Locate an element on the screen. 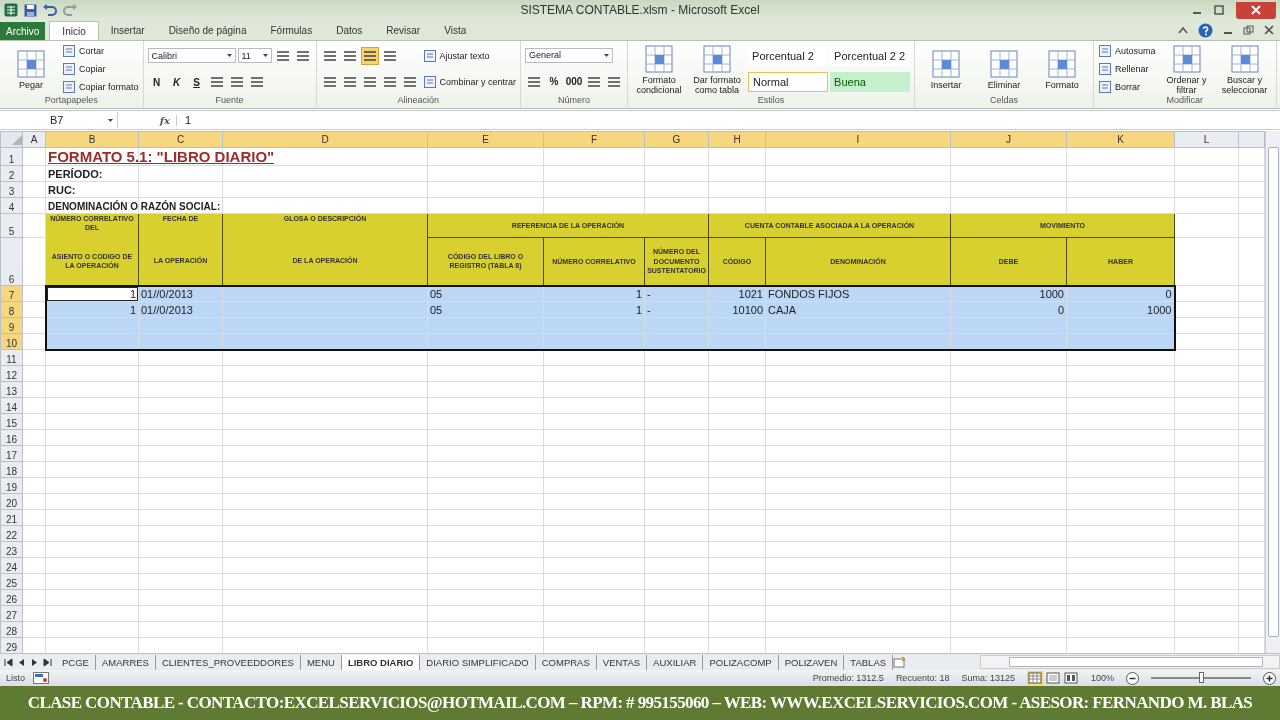 The height and width of the screenshot is (720, 1280). ribbon-tab: Diseño de página is located at coordinates (207, 30).